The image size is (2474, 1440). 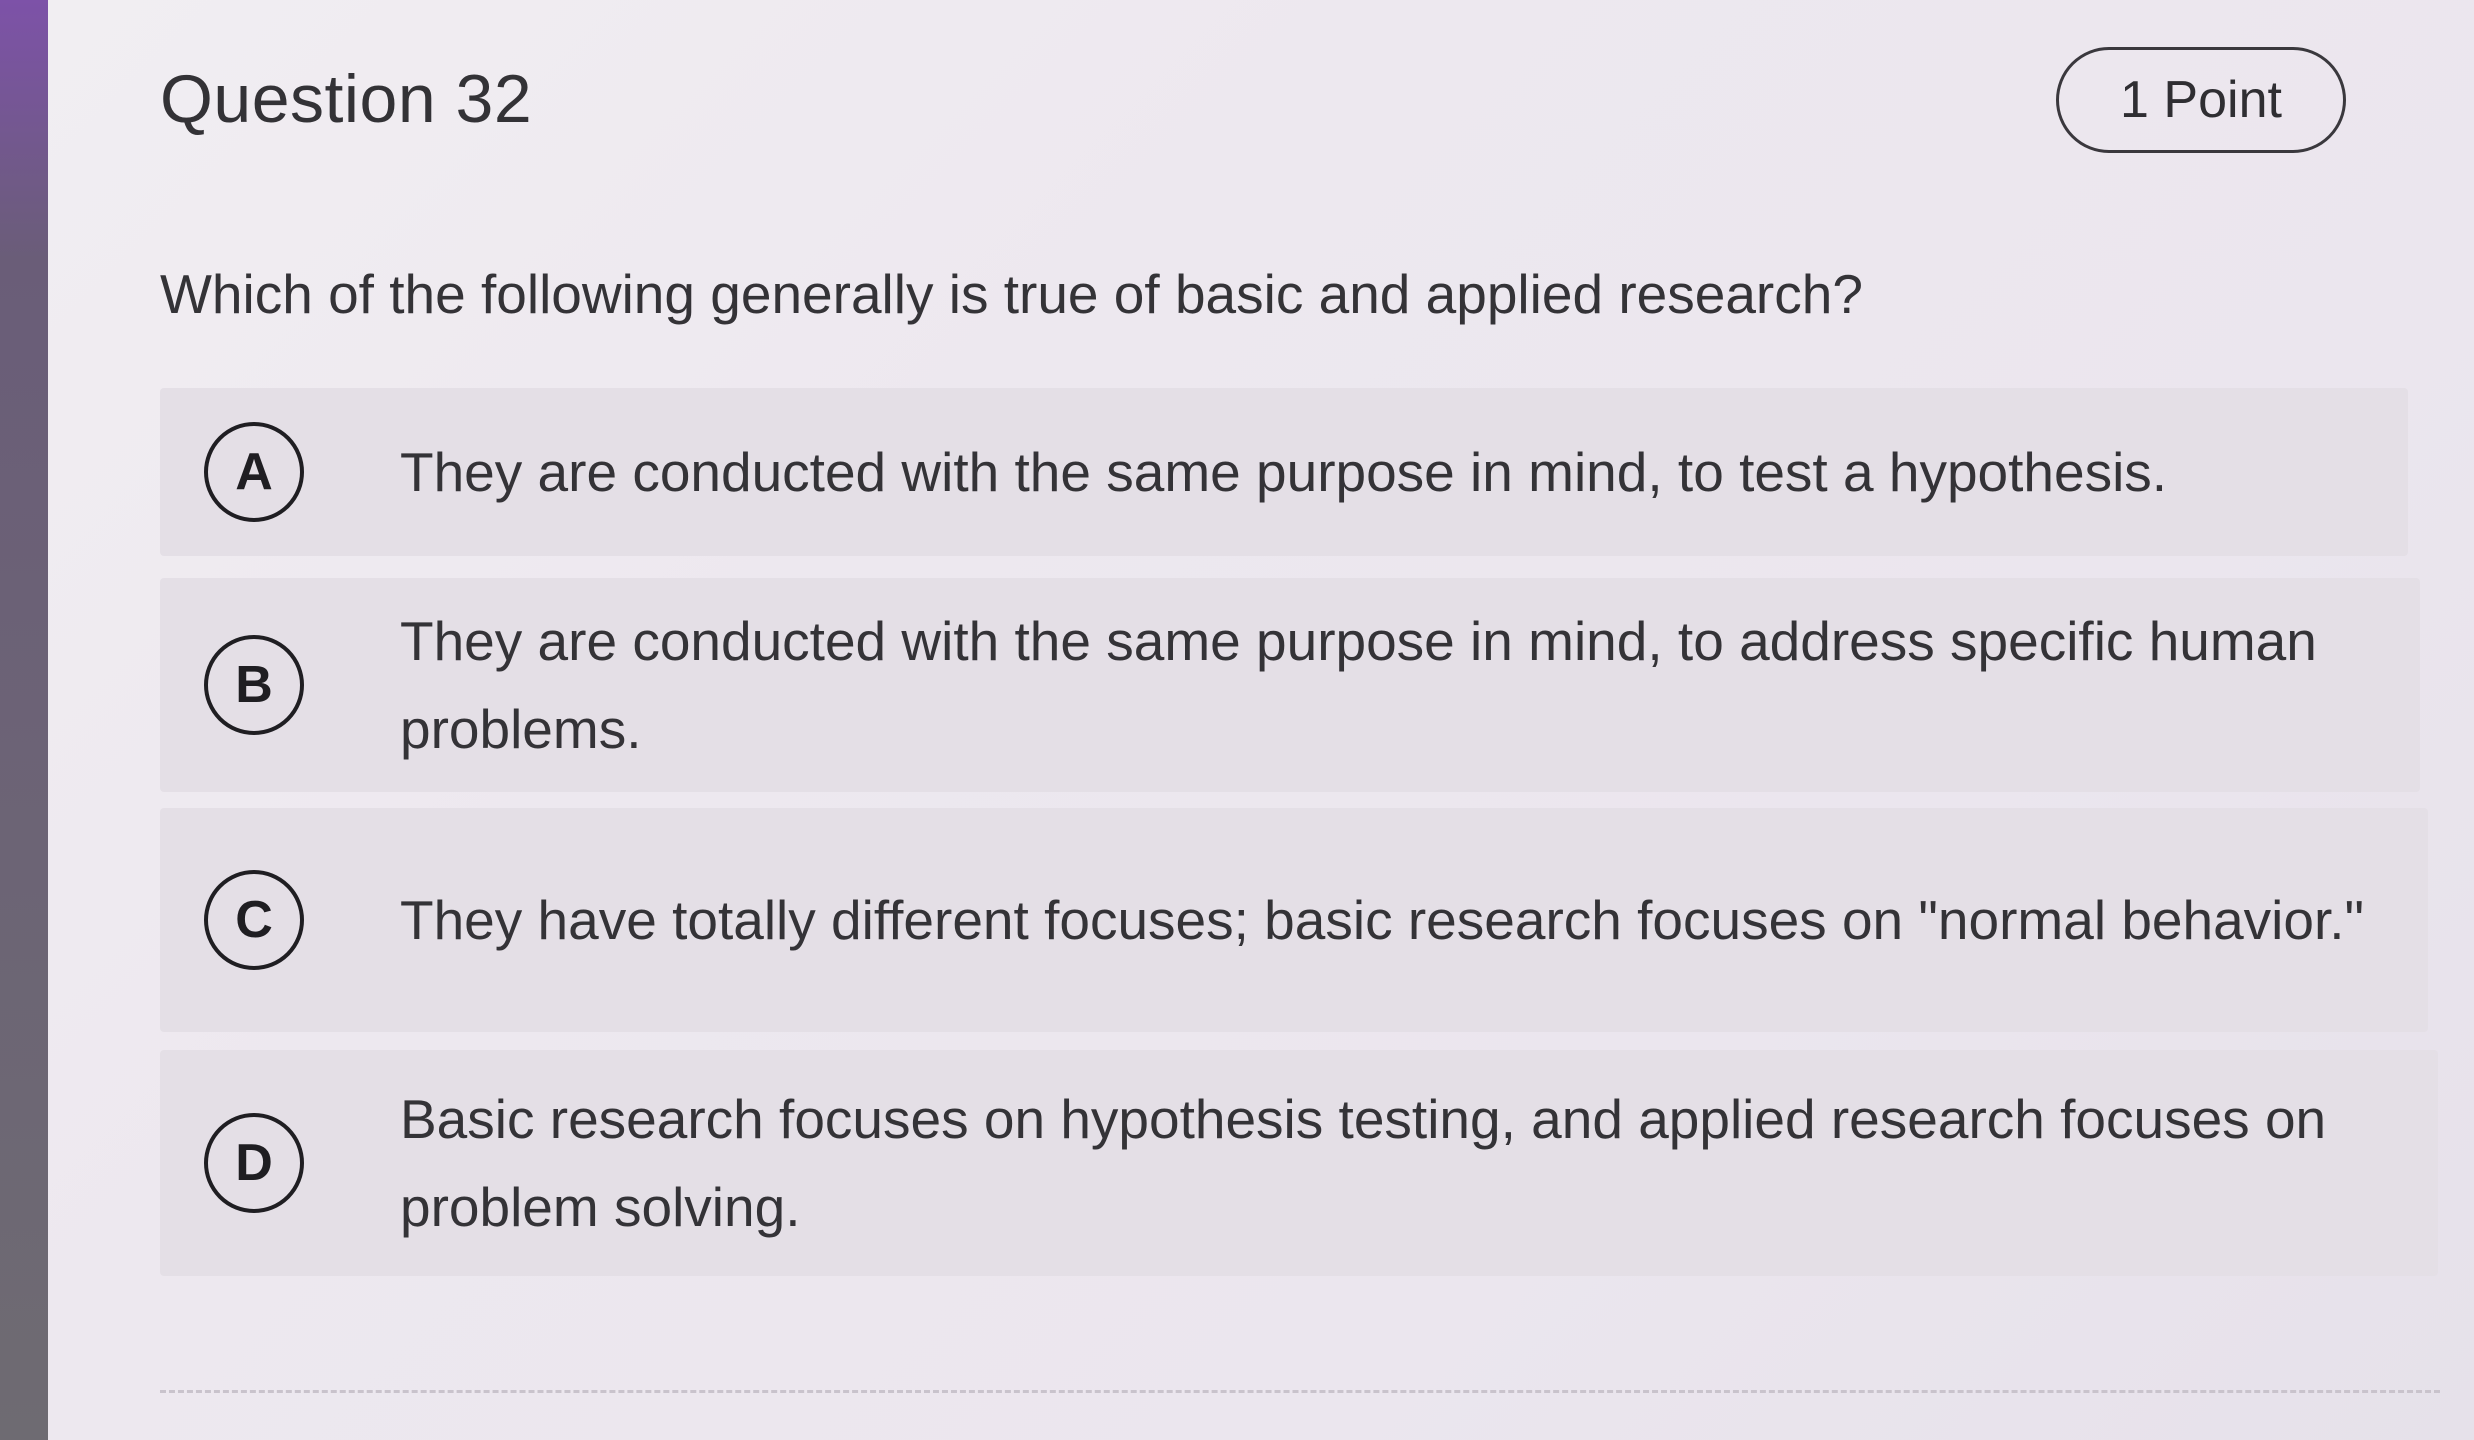 I want to click on option-c-radio: C, so click(x=254, y=920).